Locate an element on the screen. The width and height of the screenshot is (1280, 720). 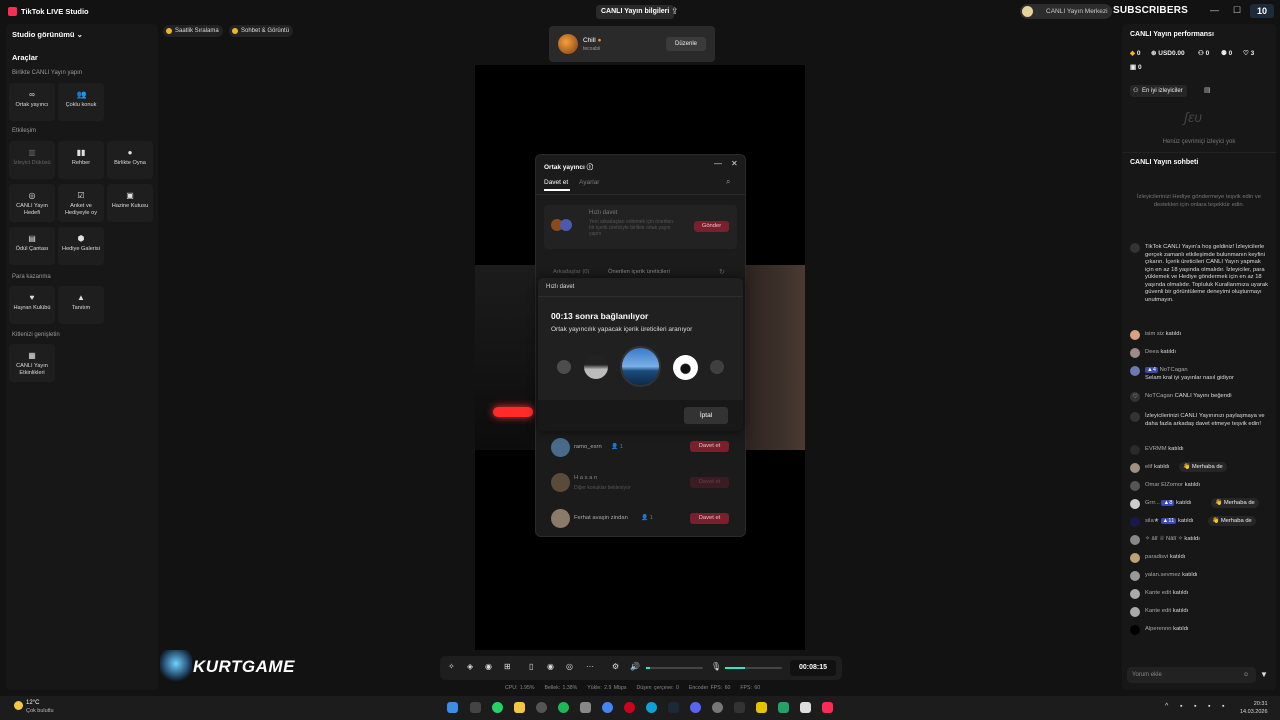
more-icon: ··· is located at coordinates (590, 666).